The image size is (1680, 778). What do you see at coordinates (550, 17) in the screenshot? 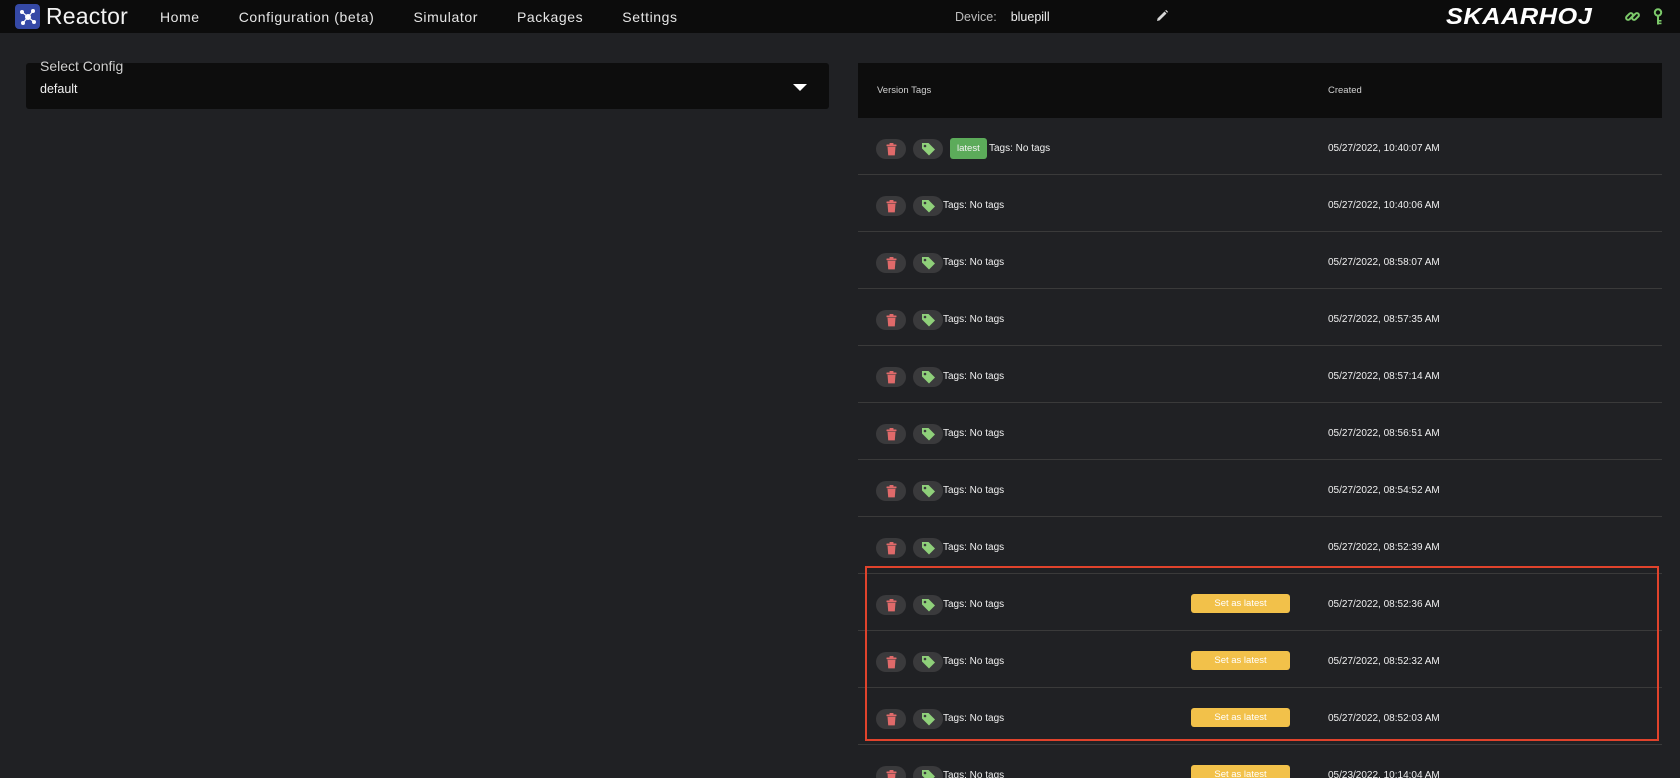
I see `nav-packages: Packages` at bounding box center [550, 17].